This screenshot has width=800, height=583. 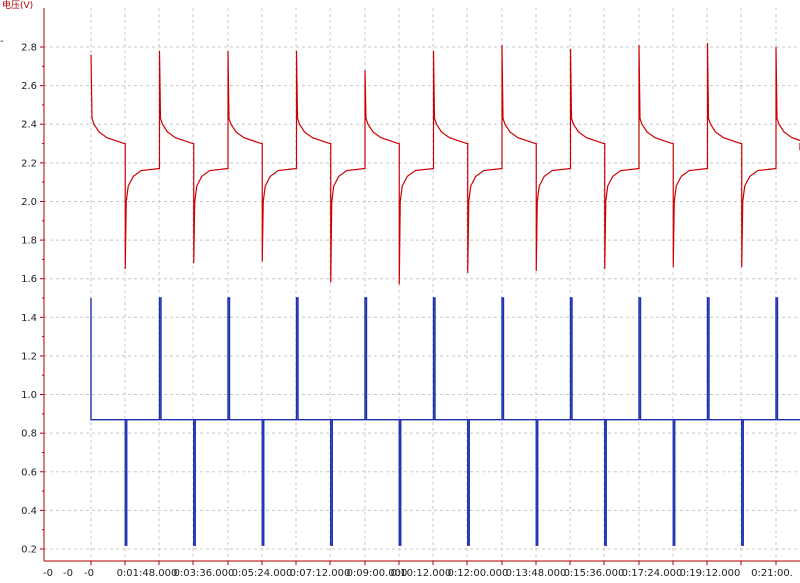 I want to click on x-tick-label: 0:15:36.000, so click(x=594, y=573).